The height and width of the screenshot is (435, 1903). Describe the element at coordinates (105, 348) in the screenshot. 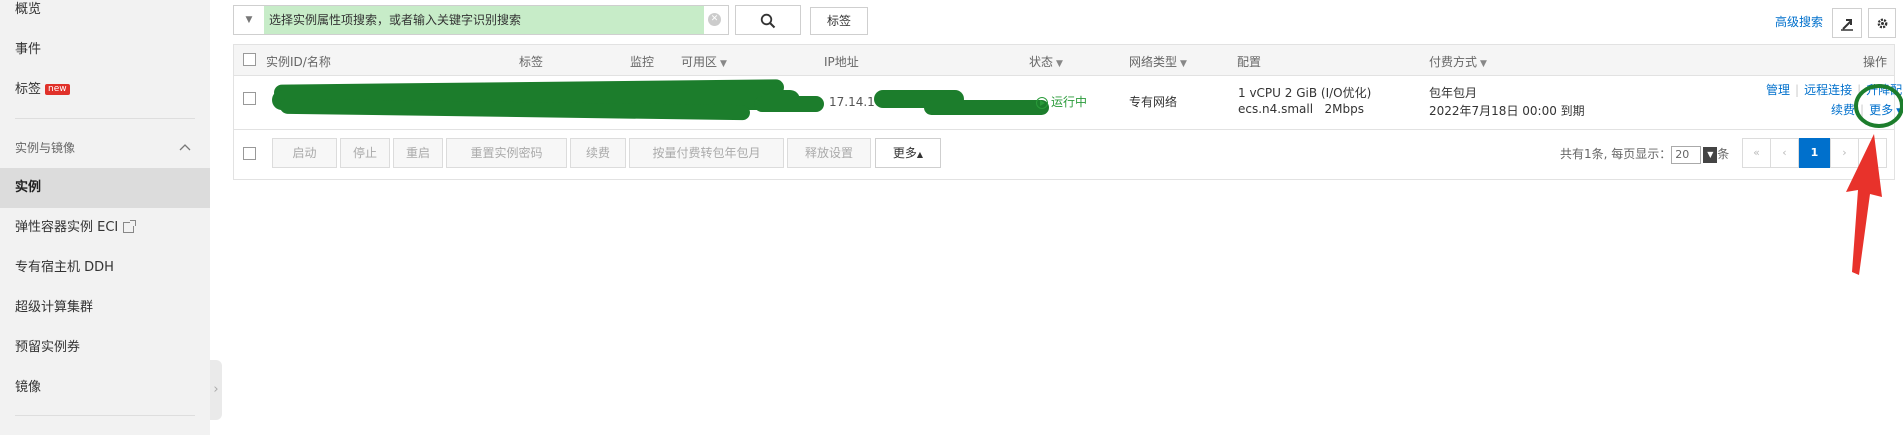

I see `sidebar-item-reserved-instances: 预留实例券` at that location.